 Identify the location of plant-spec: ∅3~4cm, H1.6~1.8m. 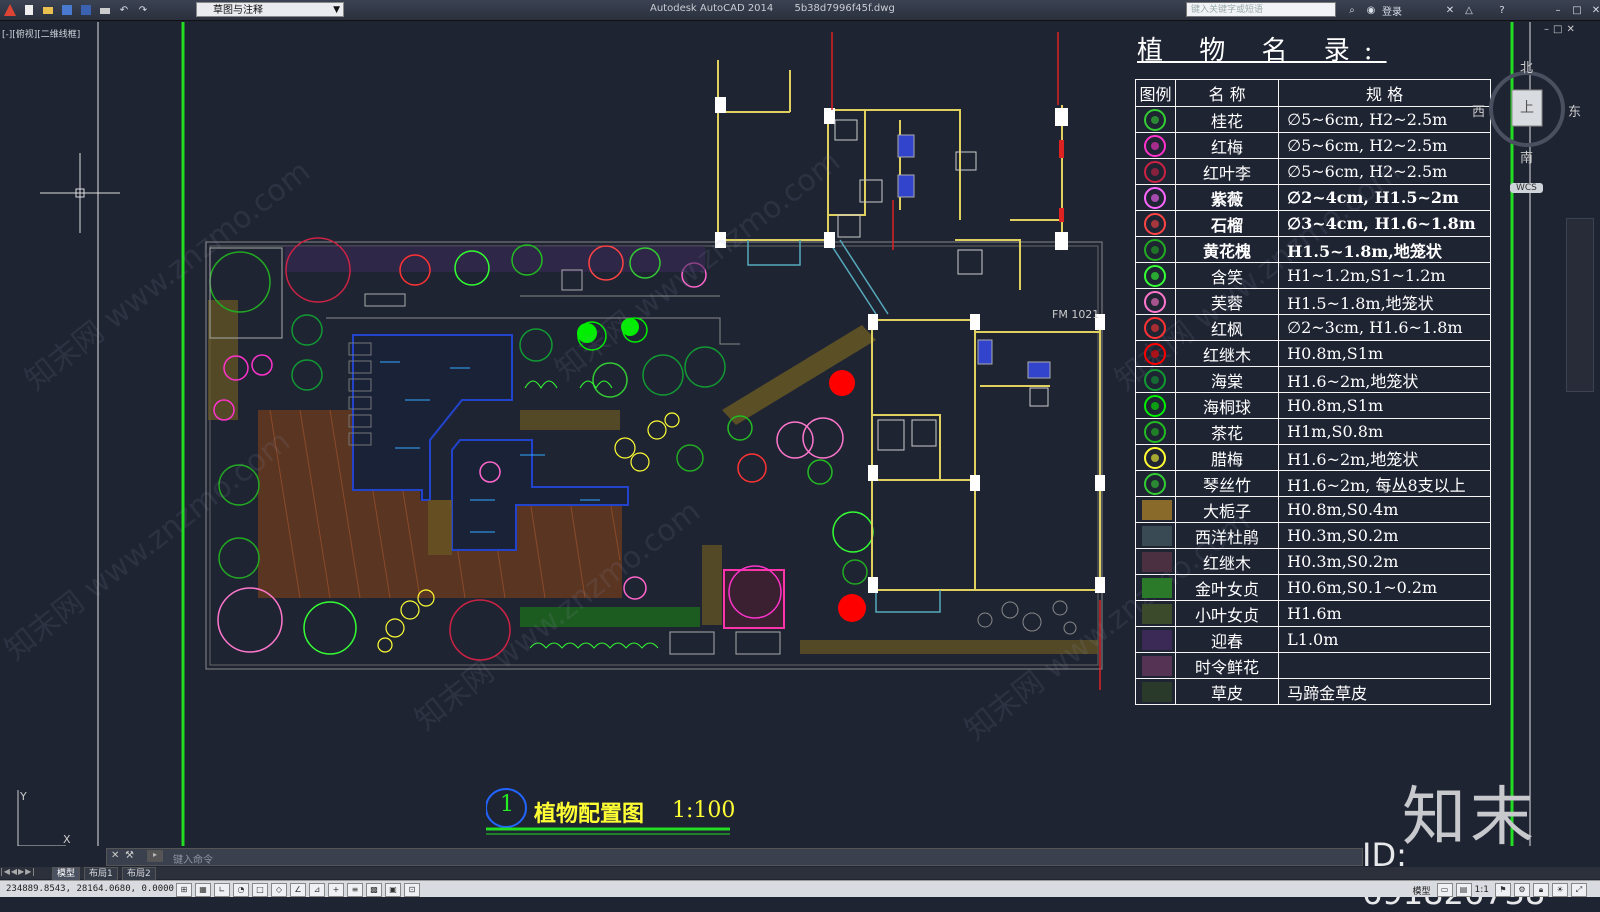
(1384, 223).